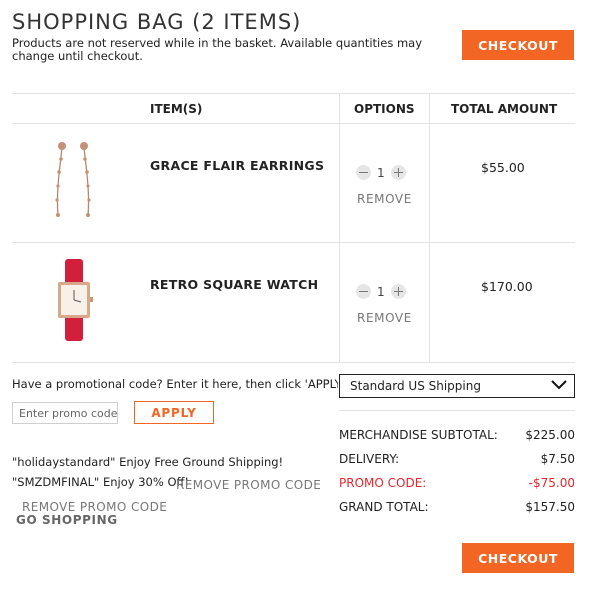  Describe the element at coordinates (293, 123) in the screenshot. I see `table-header-divider` at that location.